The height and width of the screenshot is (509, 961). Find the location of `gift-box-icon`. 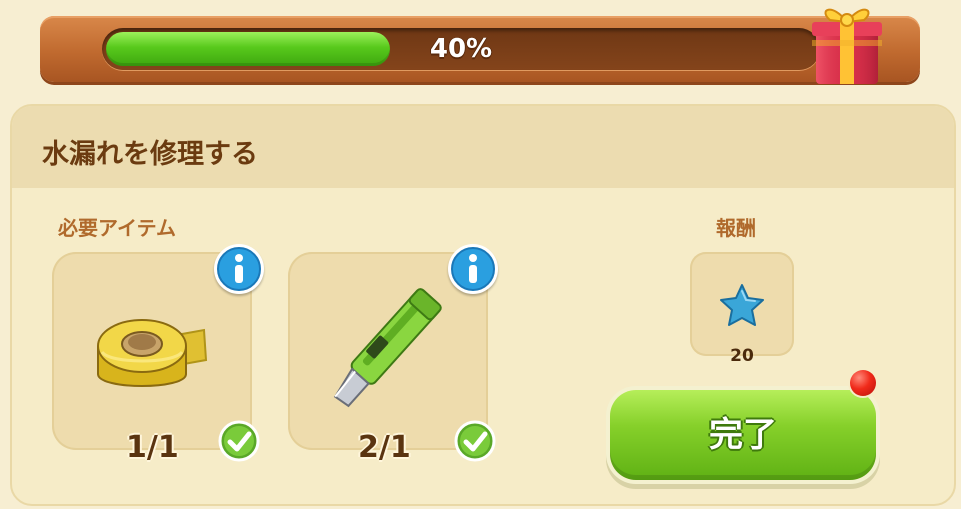

gift-box-icon is located at coordinates (846, 44).